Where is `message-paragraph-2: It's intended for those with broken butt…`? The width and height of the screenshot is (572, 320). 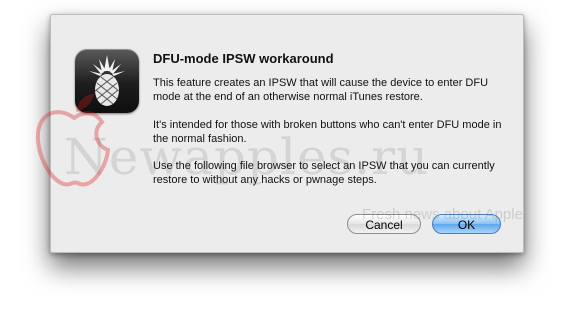
message-paragraph-2: It's intended for those with broken butt… is located at coordinates (327, 132).